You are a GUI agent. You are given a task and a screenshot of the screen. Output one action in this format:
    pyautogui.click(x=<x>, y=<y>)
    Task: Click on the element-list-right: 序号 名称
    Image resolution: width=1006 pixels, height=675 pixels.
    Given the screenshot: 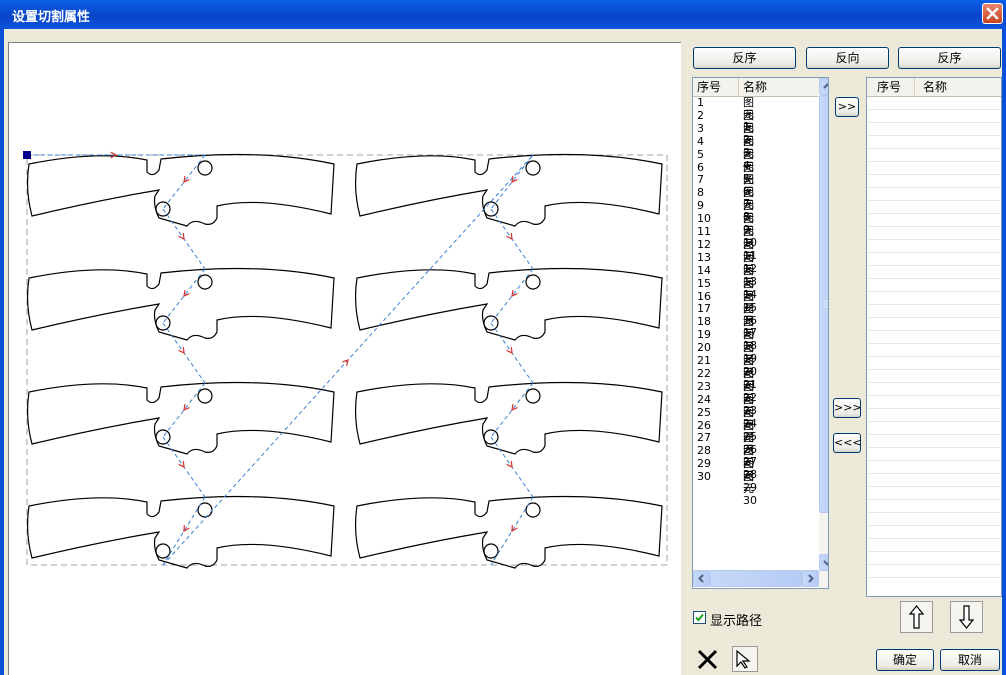 What is the action you would take?
    pyautogui.click(x=934, y=337)
    